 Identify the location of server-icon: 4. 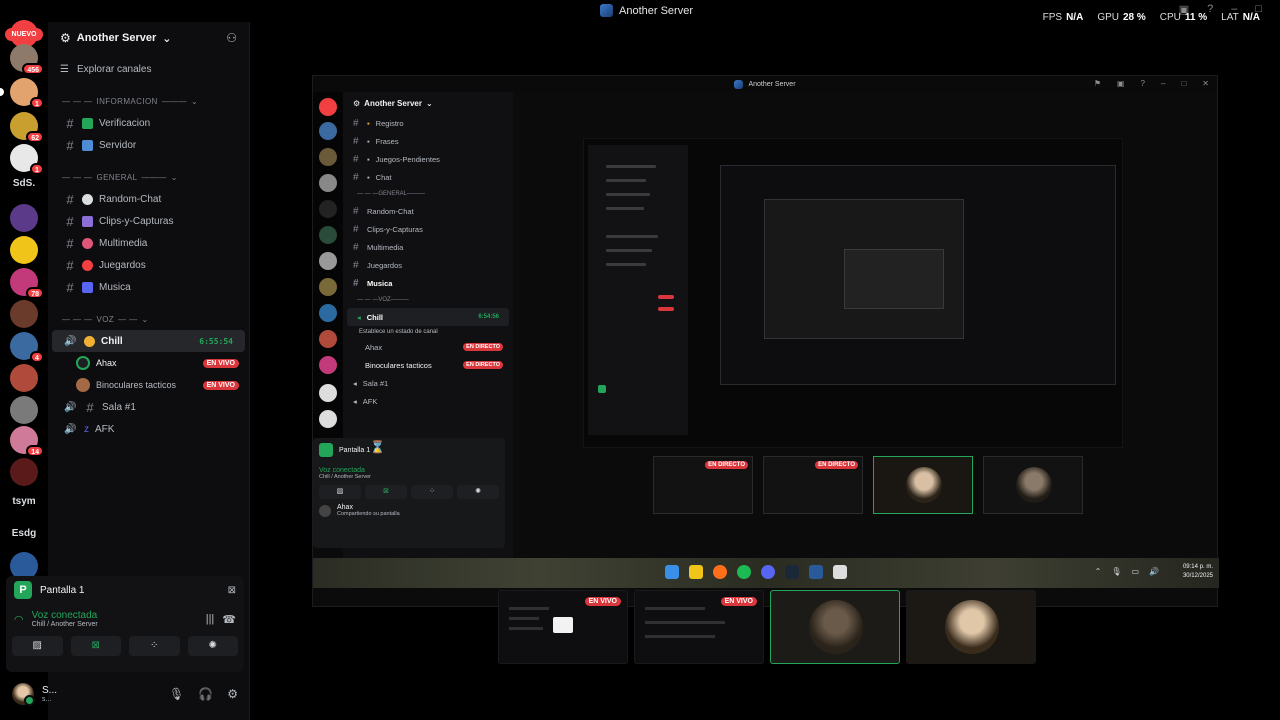
(27, 347).